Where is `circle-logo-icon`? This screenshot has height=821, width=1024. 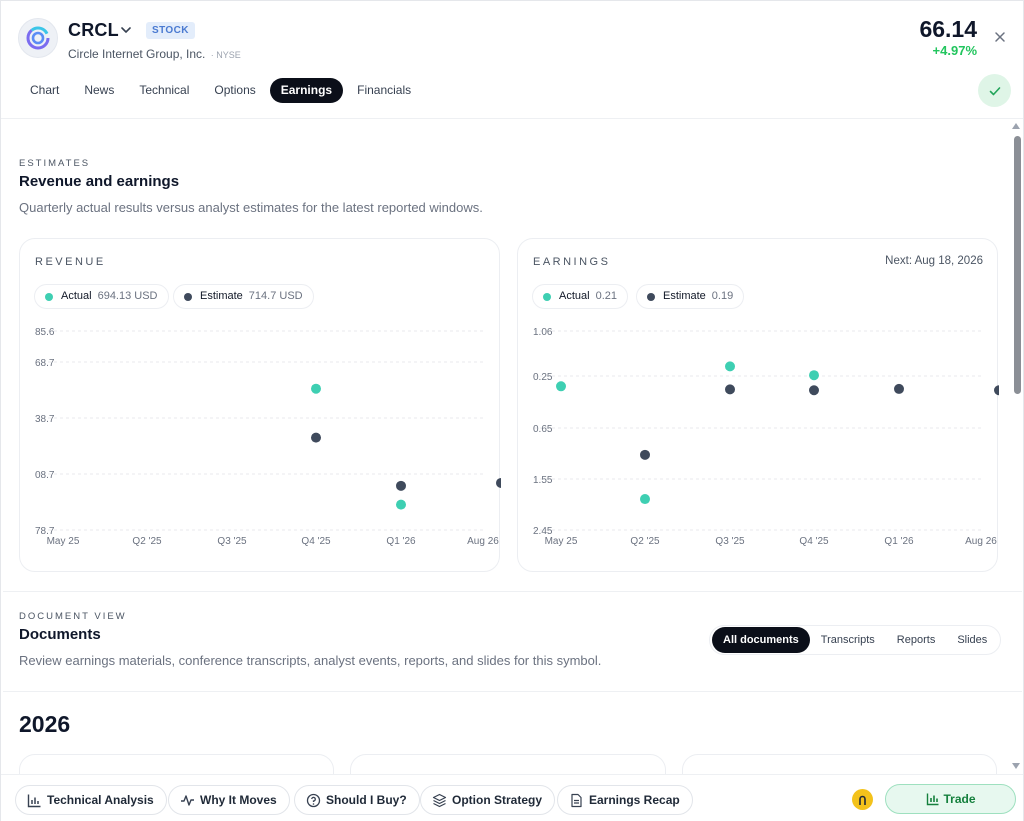
circle-logo-icon is located at coordinates (38, 38).